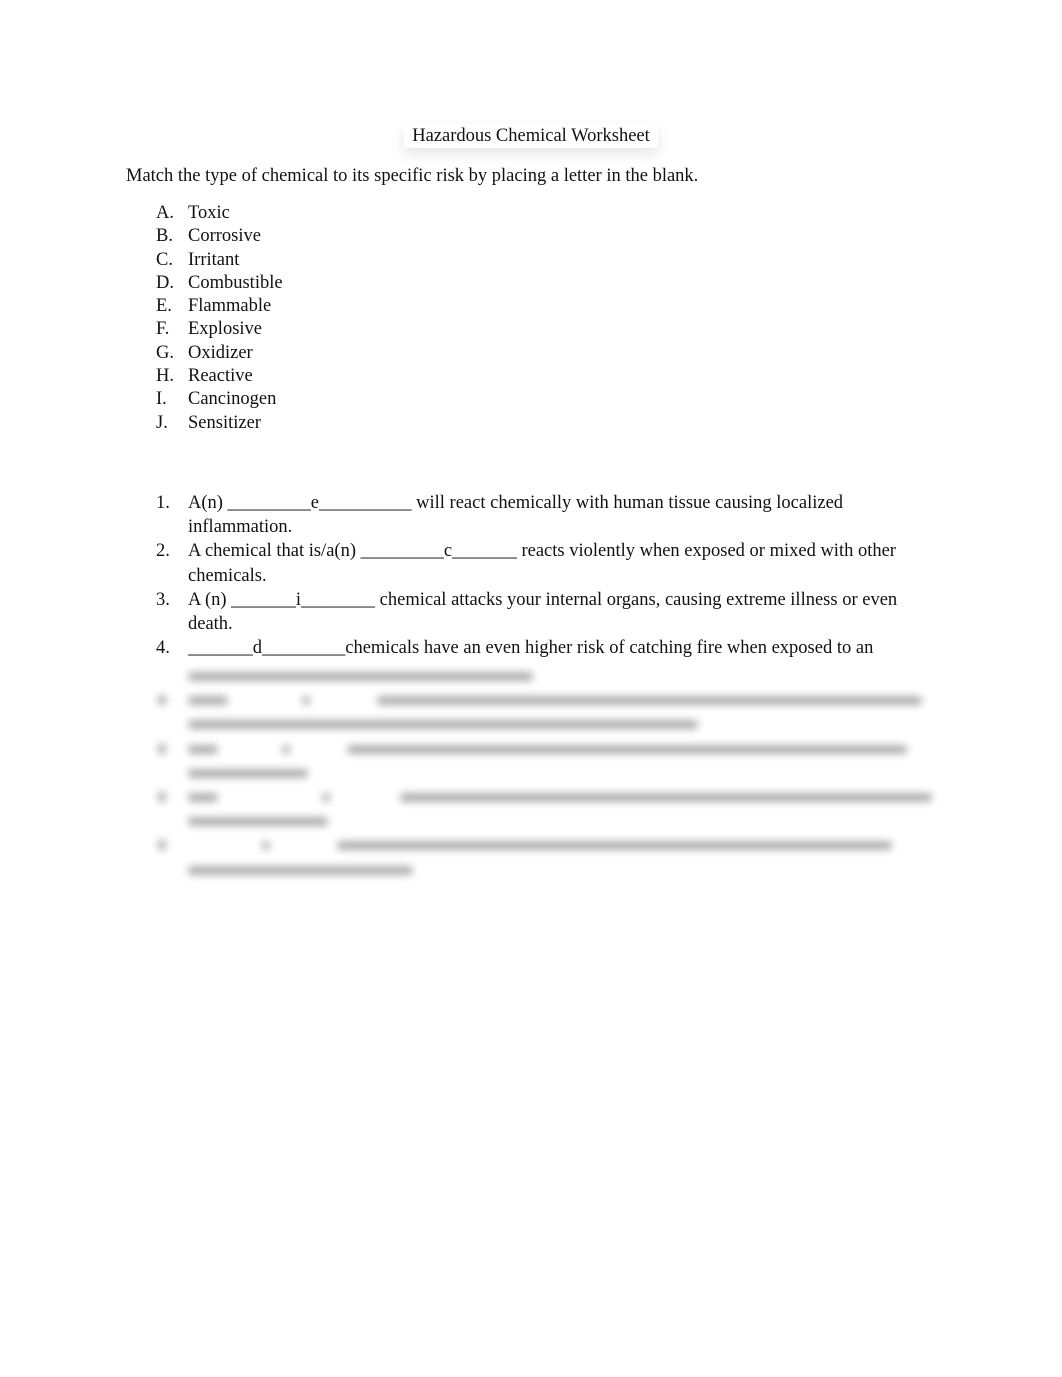 Image resolution: width=1062 pixels, height=1377 pixels. What do you see at coordinates (163, 599) in the screenshot?
I see `question-number: 3.` at bounding box center [163, 599].